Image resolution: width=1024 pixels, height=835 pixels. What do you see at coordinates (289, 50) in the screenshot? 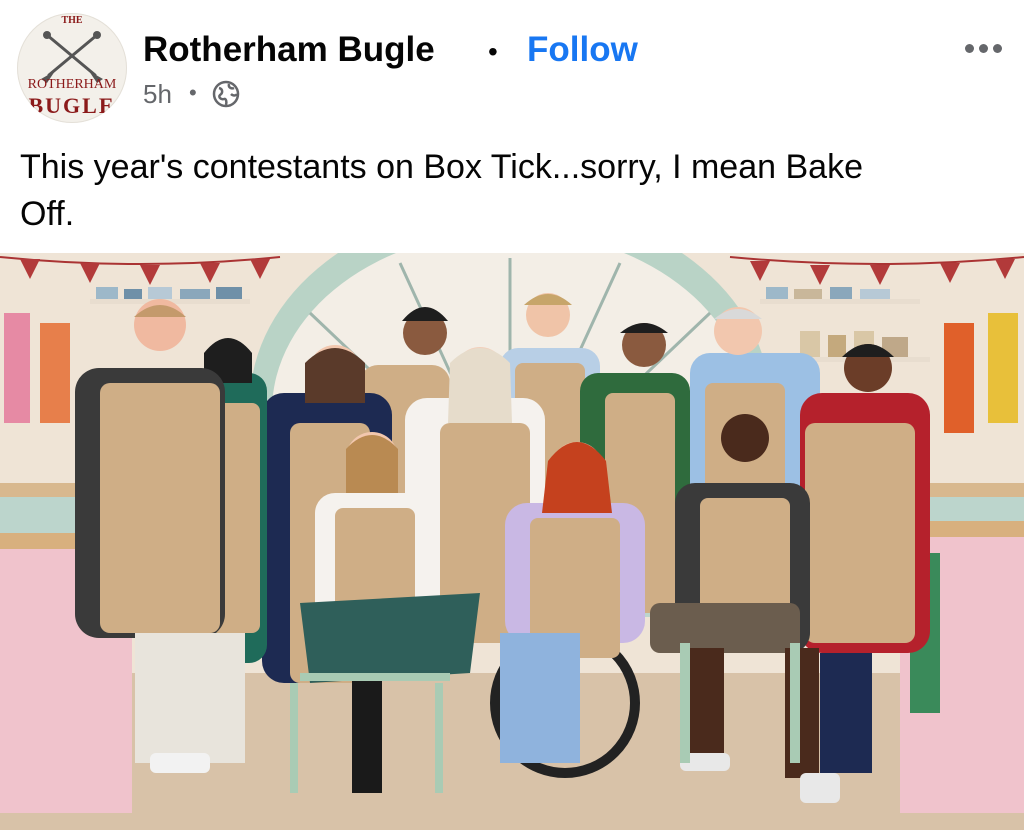
I see `page-name-link: Rotherham Bugle` at bounding box center [289, 50].